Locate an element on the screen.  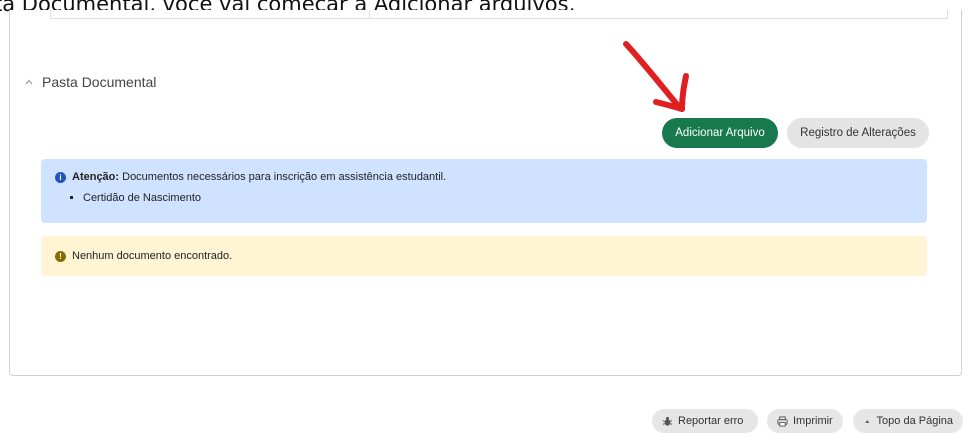
bug-icon is located at coordinates (667, 421).